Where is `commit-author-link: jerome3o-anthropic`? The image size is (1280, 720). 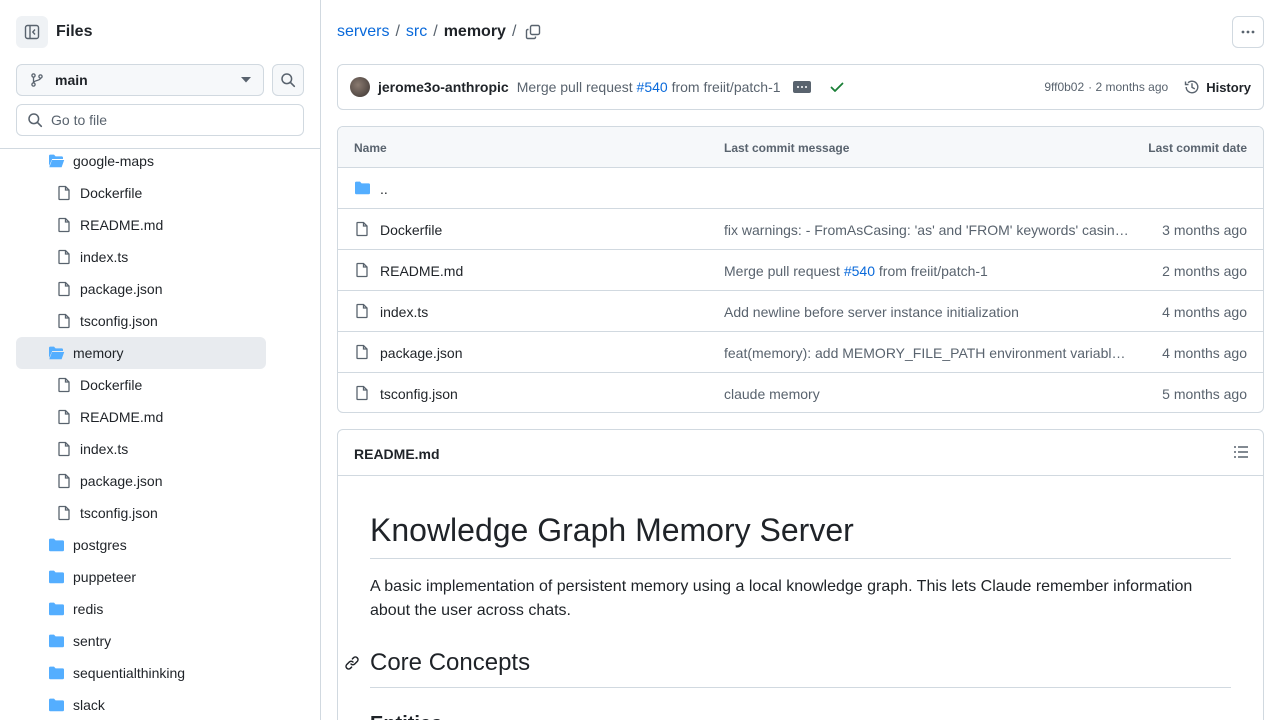 commit-author-link: jerome3o-anthropic is located at coordinates (443, 87).